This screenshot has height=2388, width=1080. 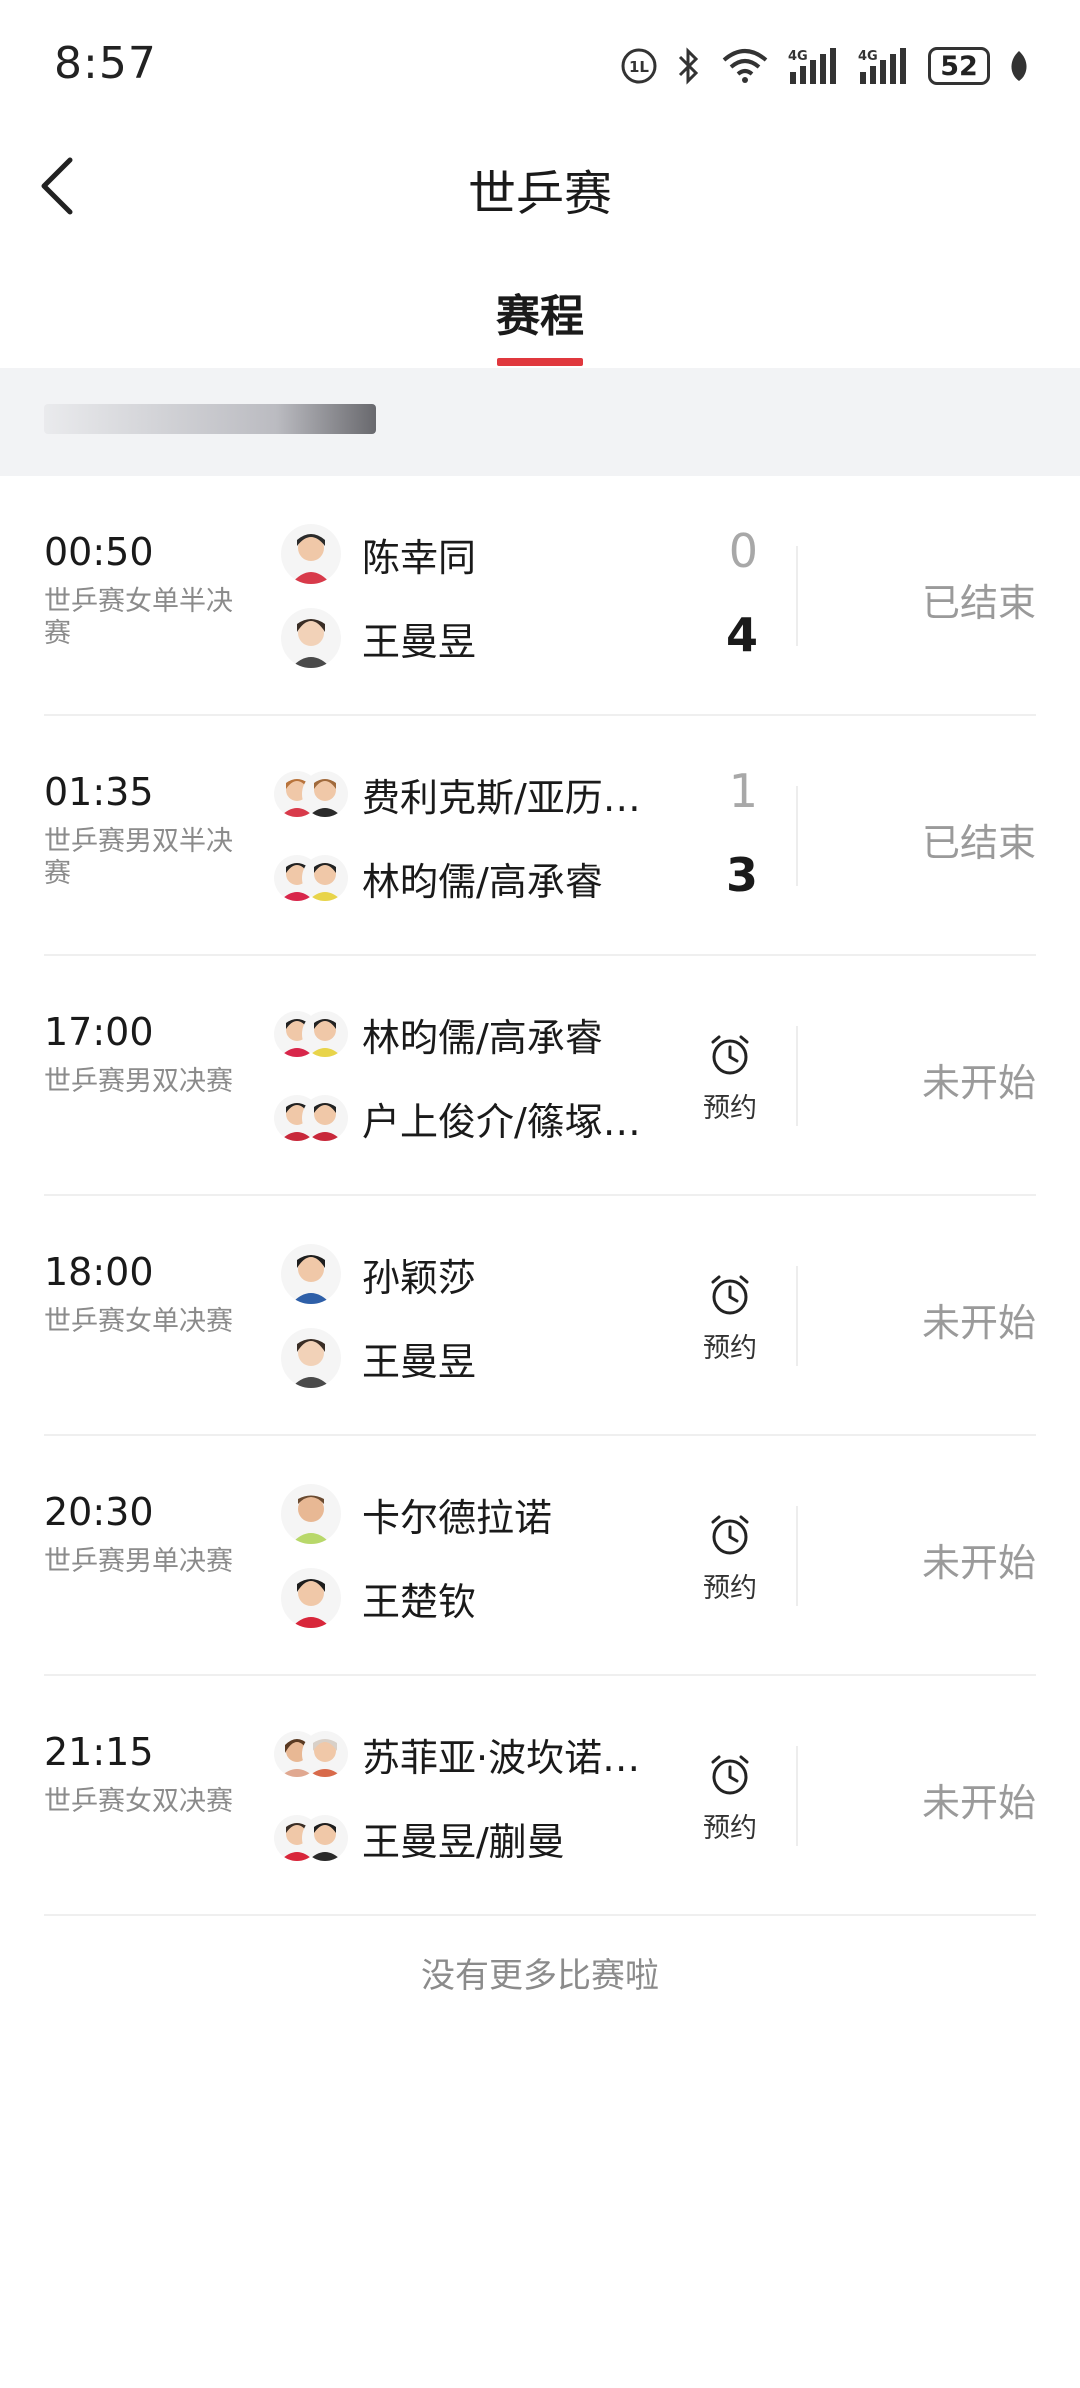 I want to click on team-1: 陈幸同, so click(x=377, y=554).